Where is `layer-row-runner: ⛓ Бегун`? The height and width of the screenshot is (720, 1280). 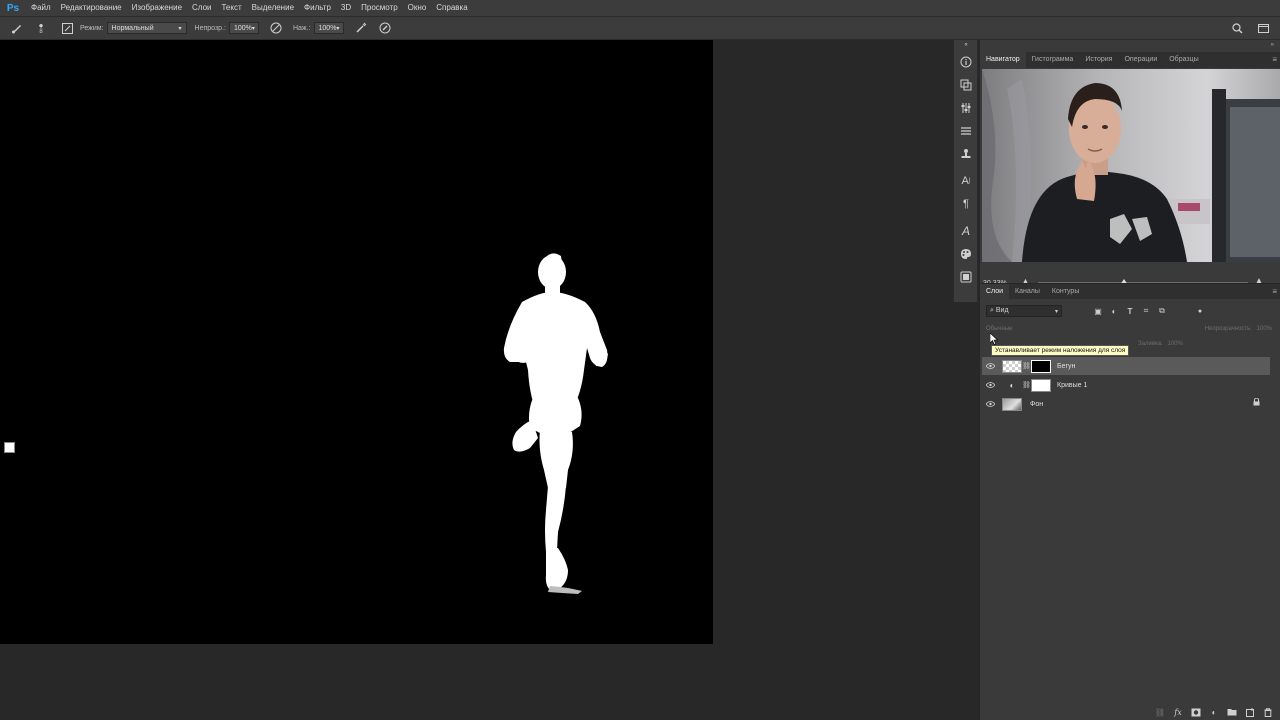
layer-row-runner: ⛓ Бегун is located at coordinates (1126, 366).